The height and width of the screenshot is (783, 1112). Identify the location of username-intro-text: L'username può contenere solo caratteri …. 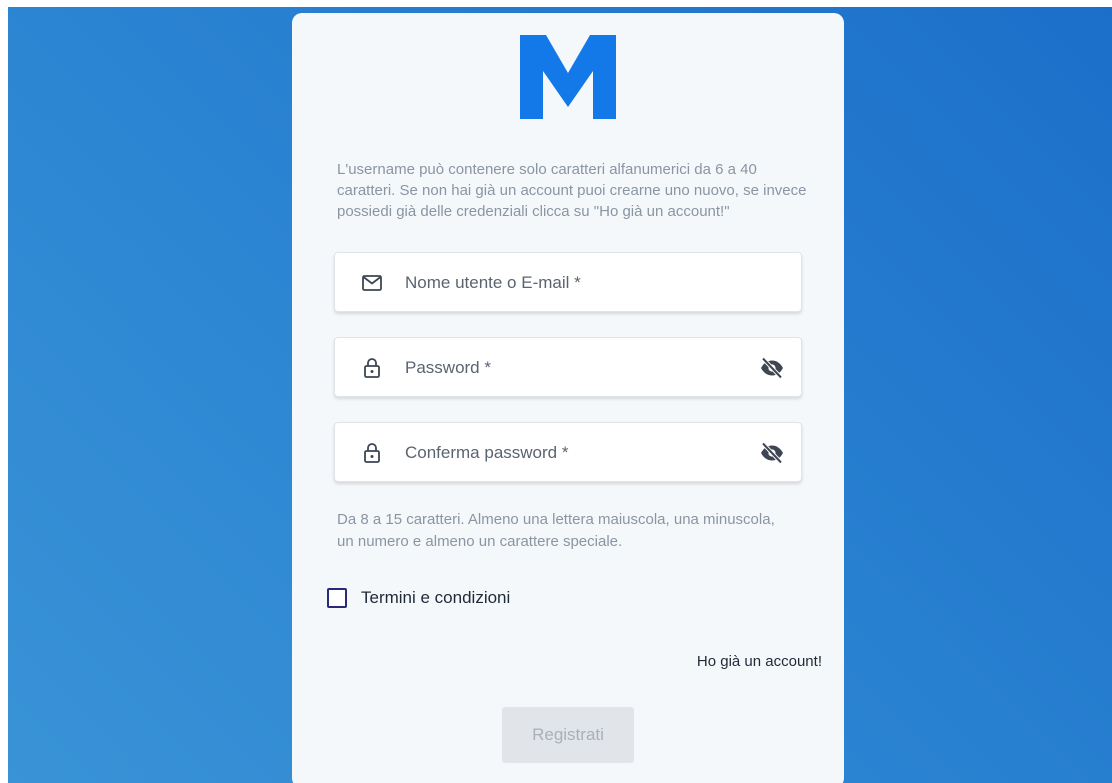
(572, 190).